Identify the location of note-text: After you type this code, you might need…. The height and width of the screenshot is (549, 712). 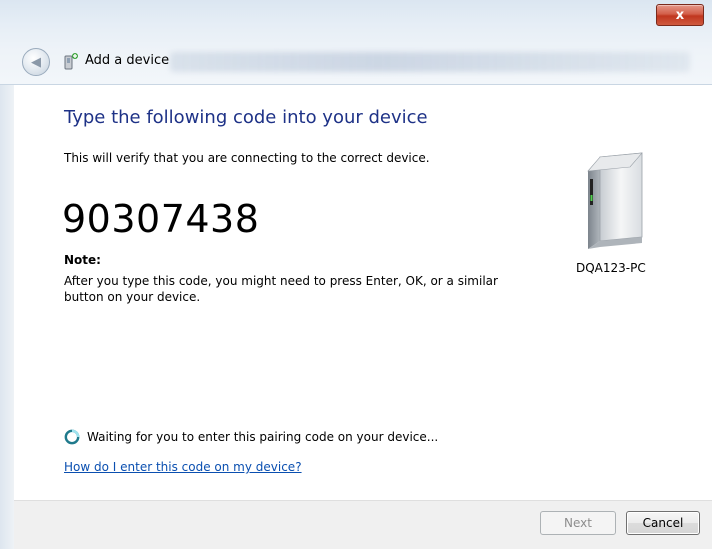
(281, 289).